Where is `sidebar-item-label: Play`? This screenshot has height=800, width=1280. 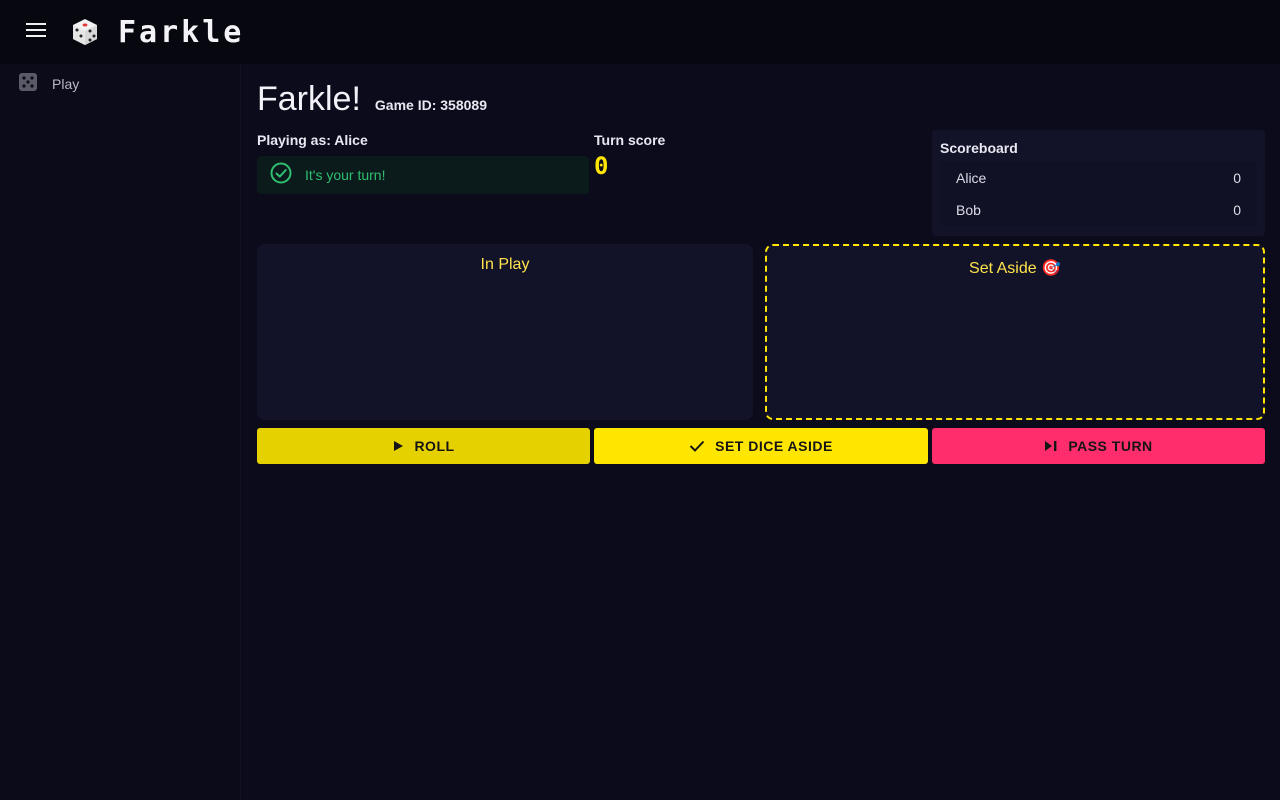
sidebar-item-label: Play is located at coordinates (66, 84).